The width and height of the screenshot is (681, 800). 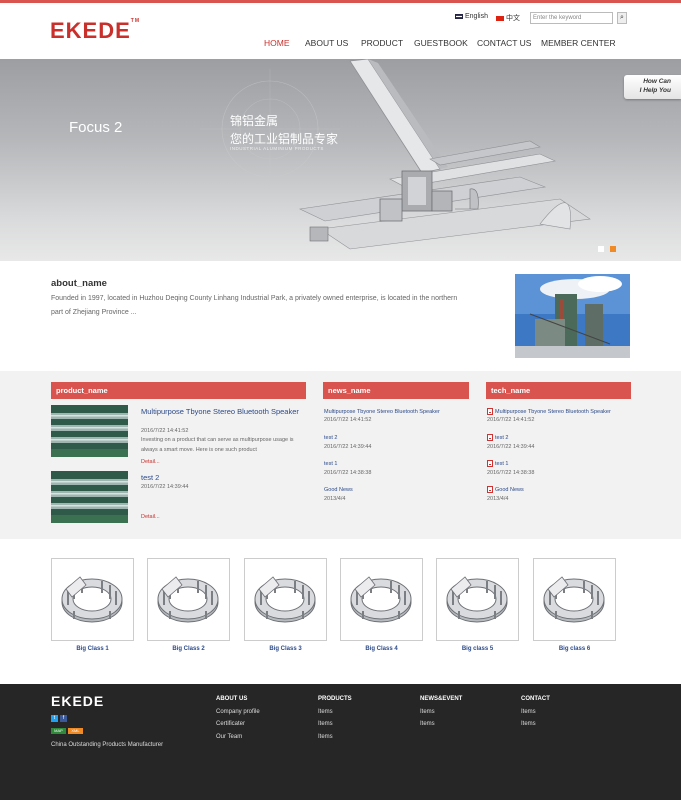 I want to click on about-factory-image, so click(x=572, y=316).